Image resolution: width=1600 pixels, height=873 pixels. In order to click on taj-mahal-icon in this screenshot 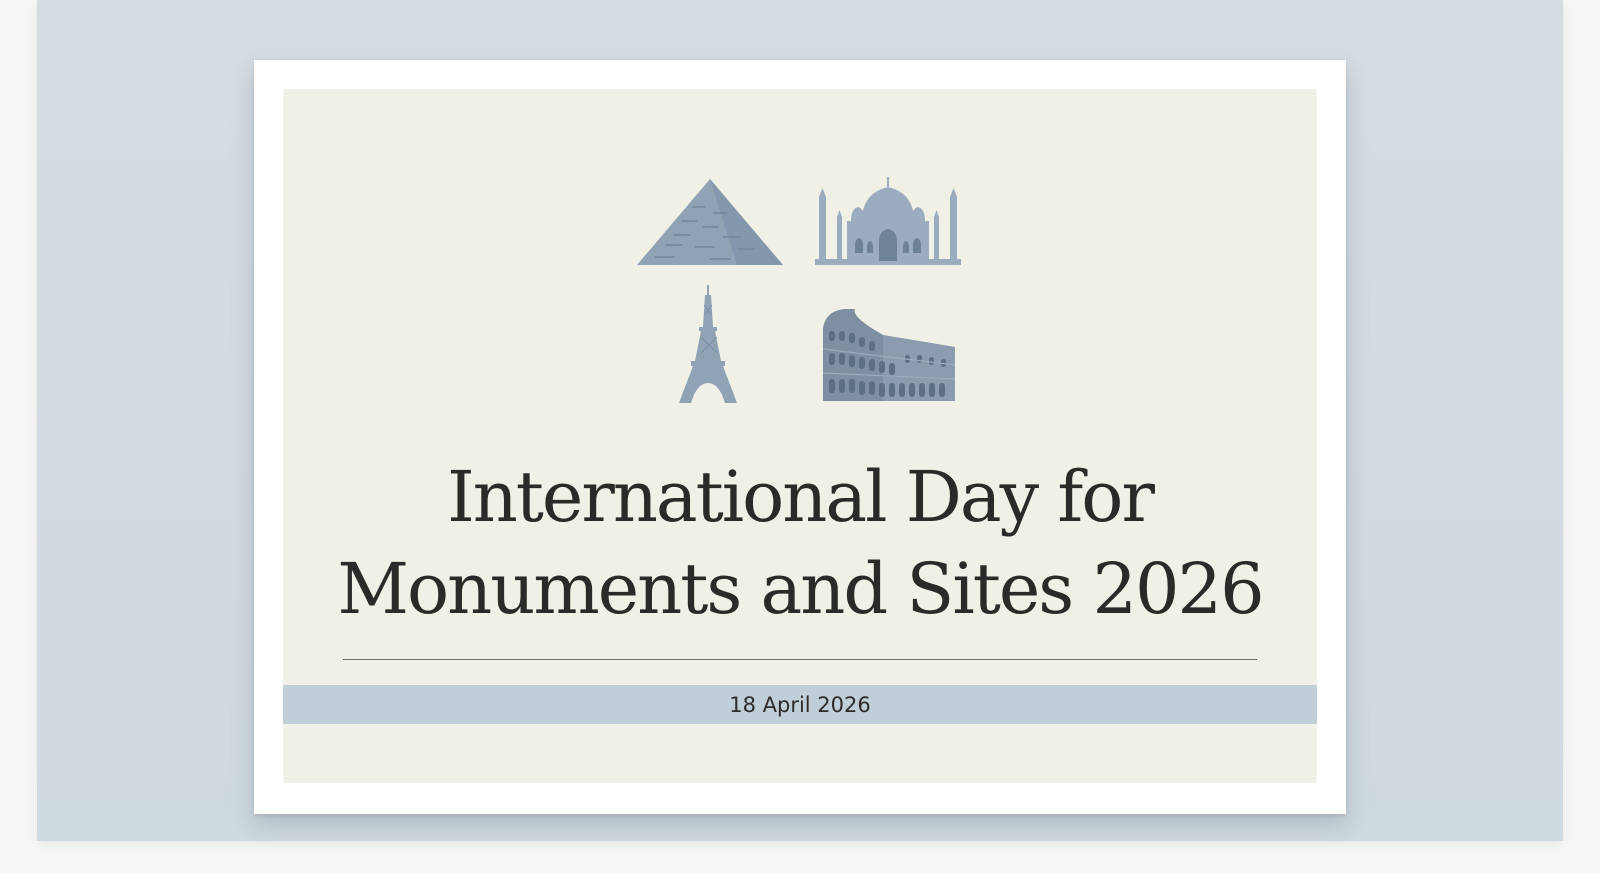, I will do `click(888, 219)`.